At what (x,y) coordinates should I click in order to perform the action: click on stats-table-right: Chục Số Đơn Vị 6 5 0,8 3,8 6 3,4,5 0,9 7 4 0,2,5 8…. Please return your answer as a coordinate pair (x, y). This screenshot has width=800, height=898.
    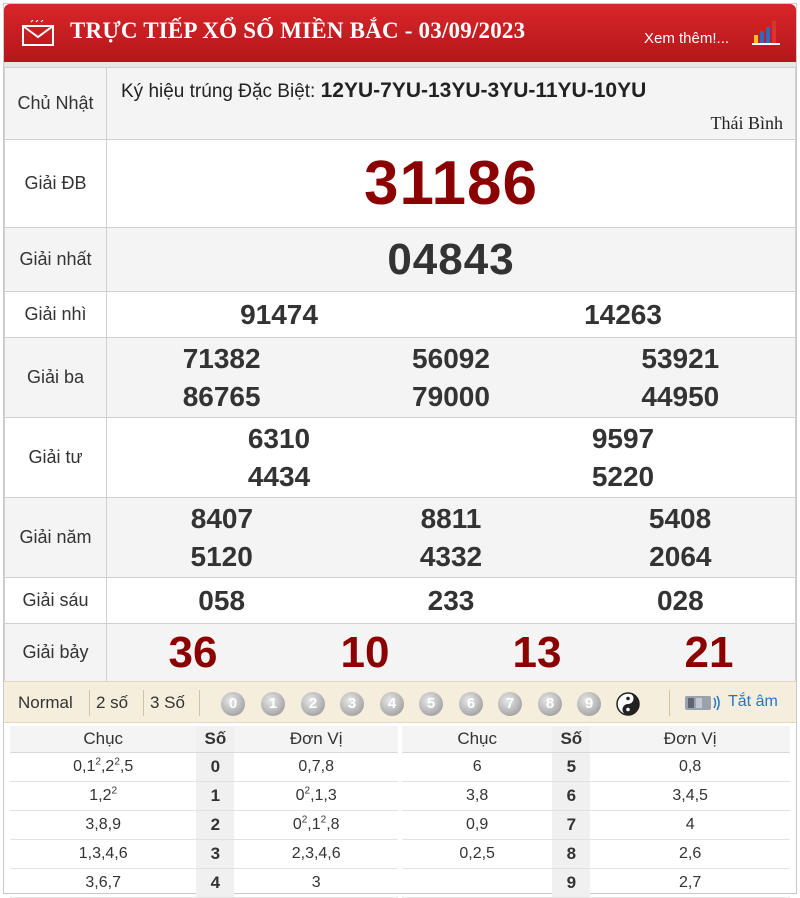
    Looking at the image, I should click on (596, 812).